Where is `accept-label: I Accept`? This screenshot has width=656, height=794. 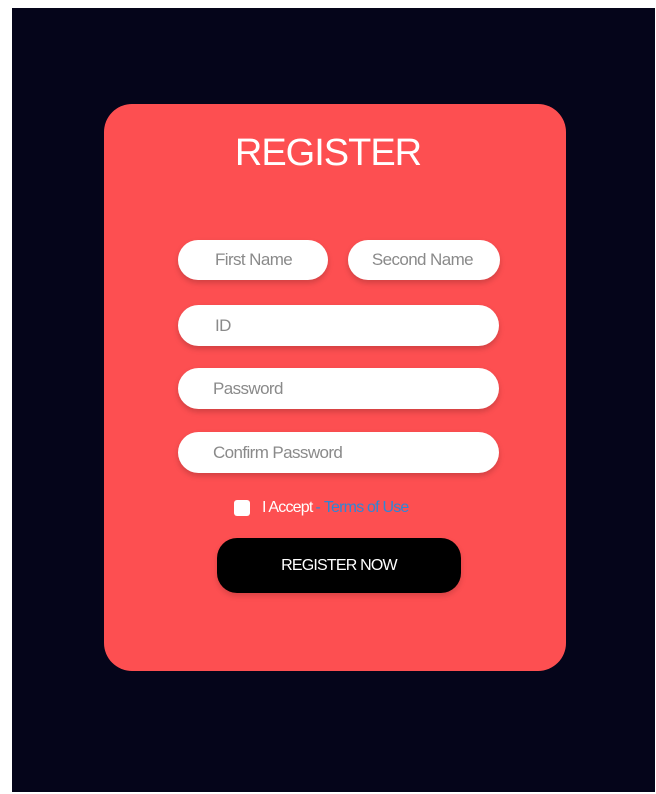 accept-label: I Accept is located at coordinates (287, 507).